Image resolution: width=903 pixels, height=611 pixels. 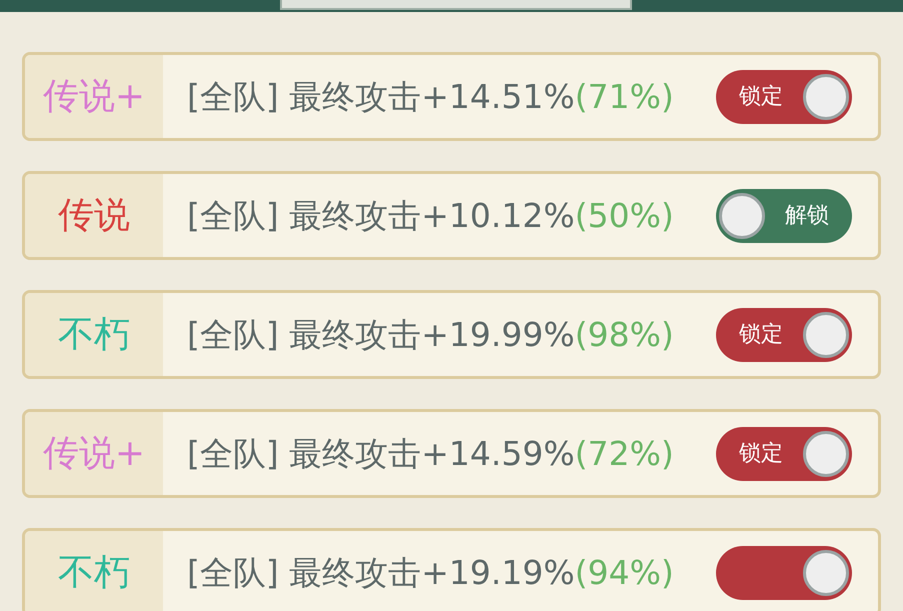 I want to click on lock-toggle: 解锁, so click(x=784, y=215).